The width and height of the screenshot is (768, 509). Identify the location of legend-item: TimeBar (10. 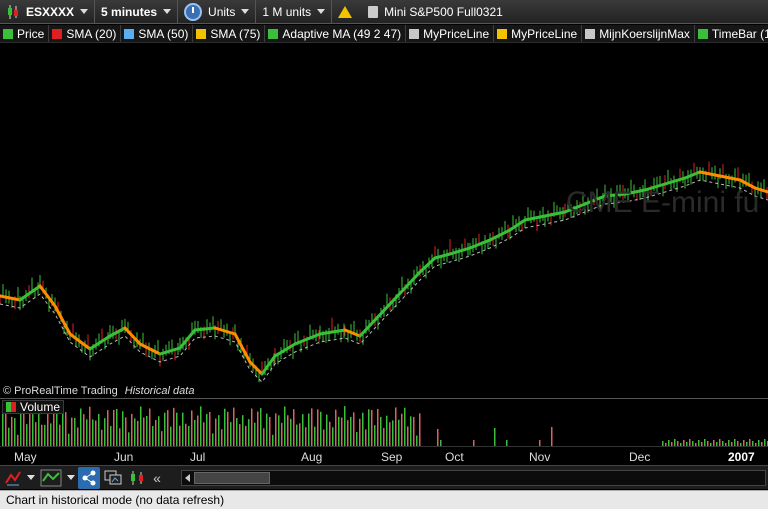
(731, 33).